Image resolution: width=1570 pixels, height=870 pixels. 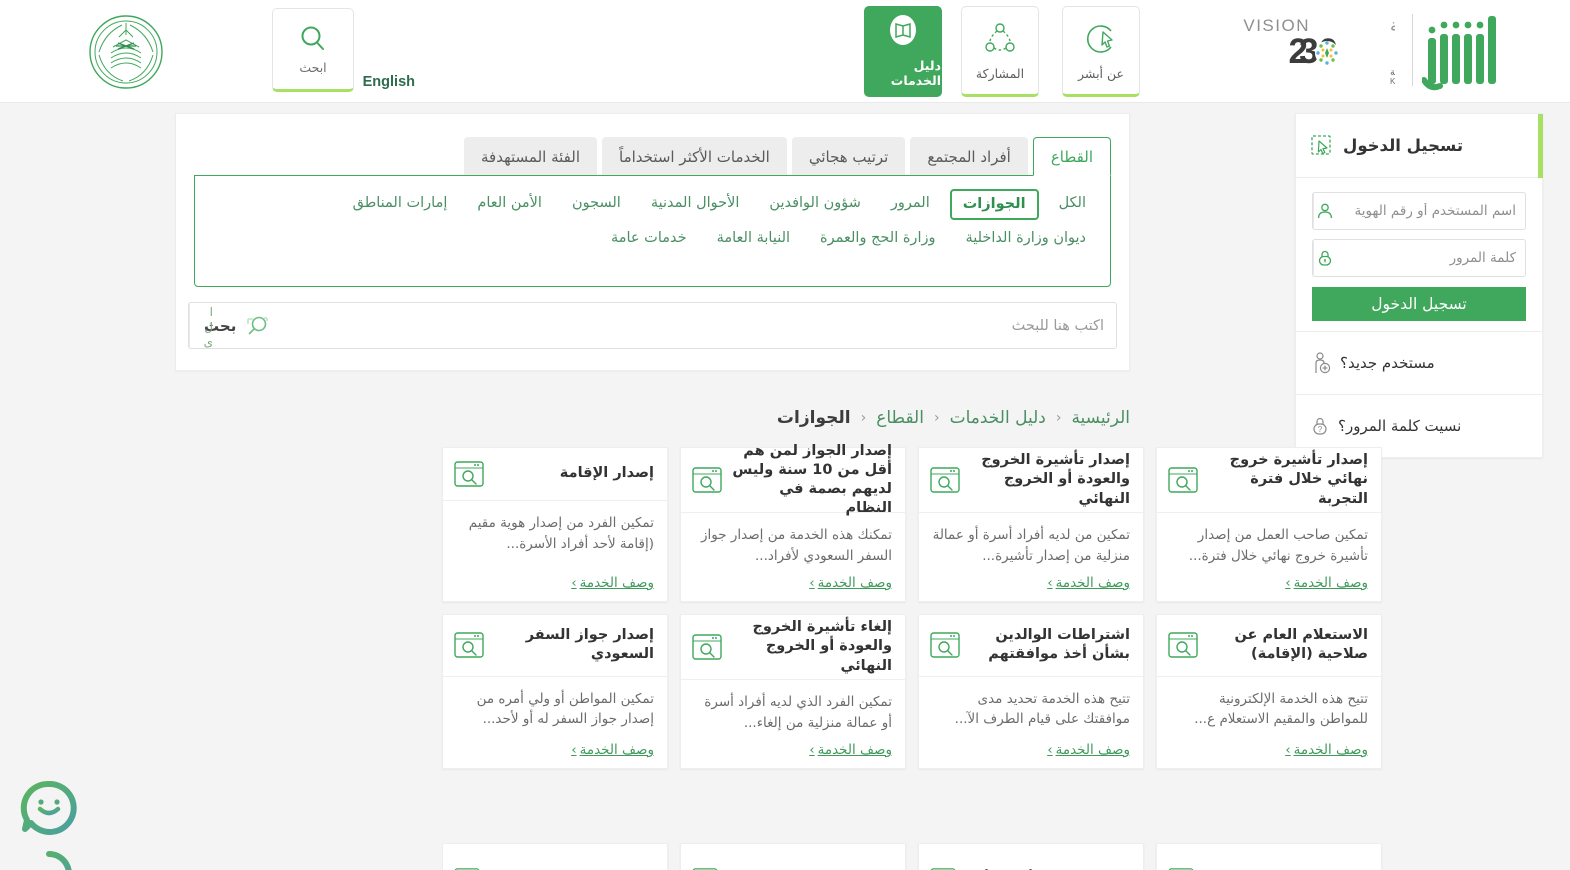 I want to click on chip-passports: الجوازات, so click(x=994, y=205).